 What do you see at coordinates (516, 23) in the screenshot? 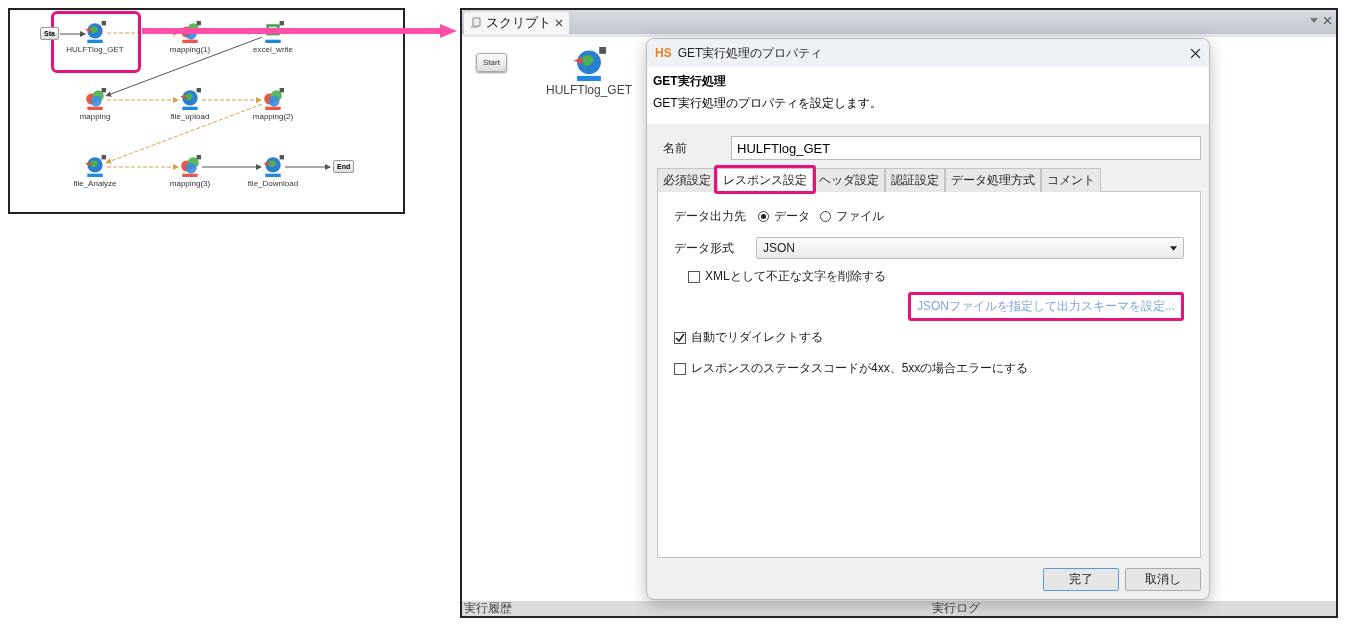
I see `editor-tab: スクリプト` at bounding box center [516, 23].